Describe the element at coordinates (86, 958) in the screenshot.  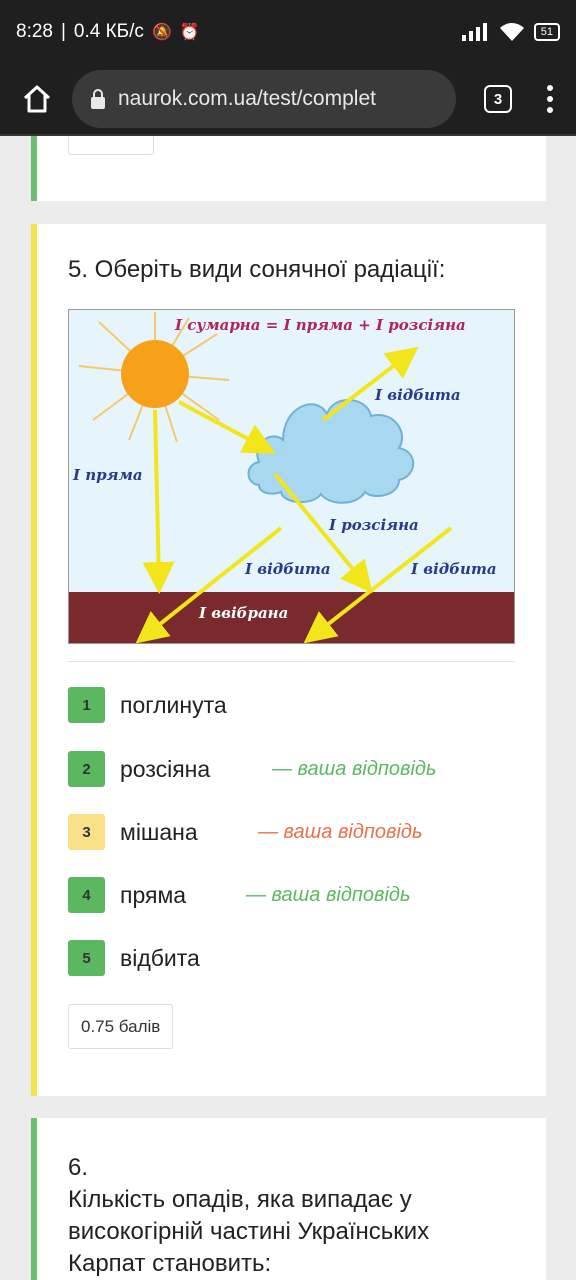
I see `option-number: 5` at that location.